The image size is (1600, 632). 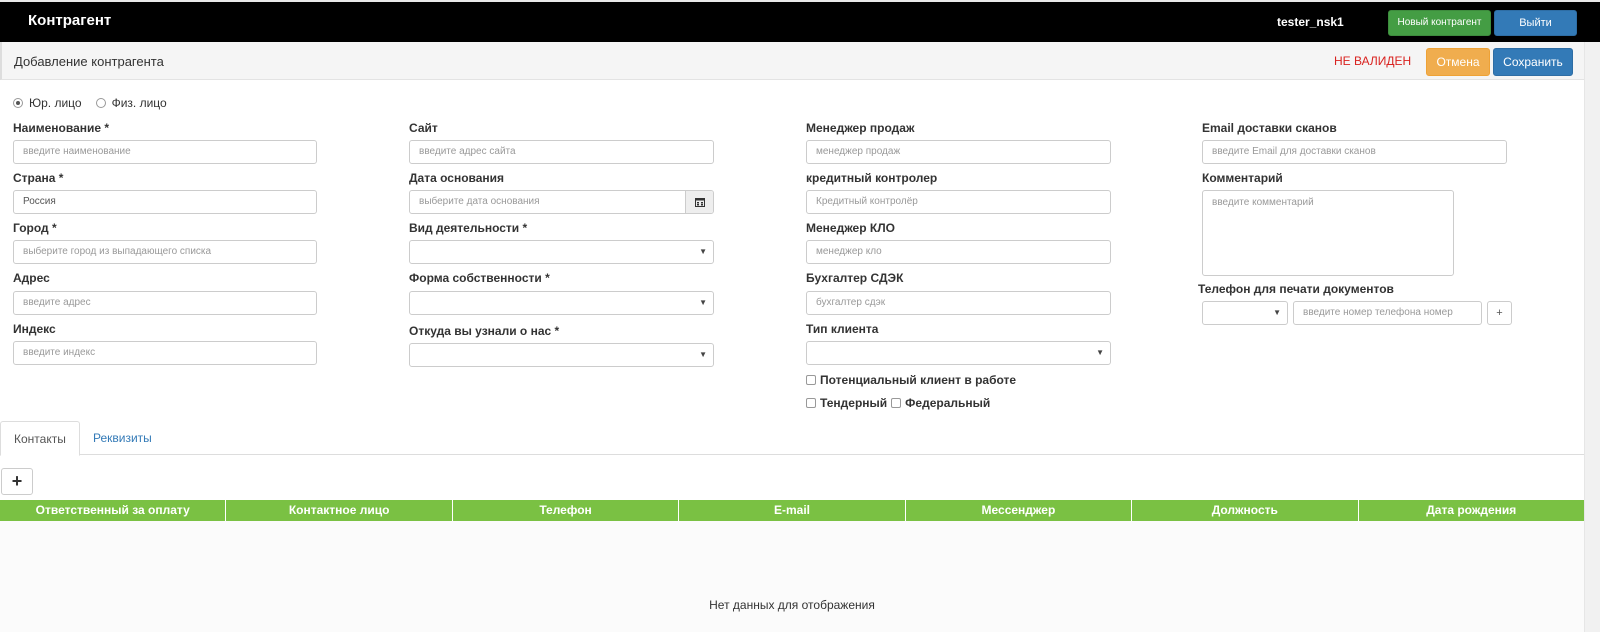 I want to click on source-label: Откуда вы узнали о нас *, so click(x=484, y=331).